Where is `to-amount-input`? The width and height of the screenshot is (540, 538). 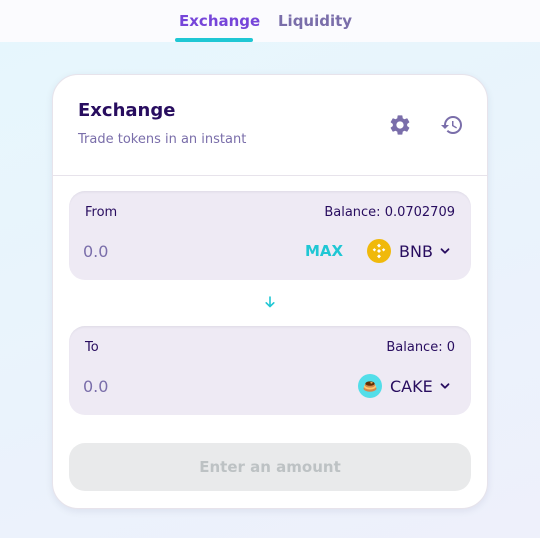
to-amount-input is located at coordinates (173, 386).